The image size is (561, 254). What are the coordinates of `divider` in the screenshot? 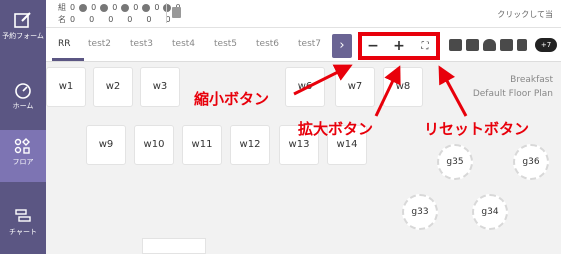 It's located at (166, 13).